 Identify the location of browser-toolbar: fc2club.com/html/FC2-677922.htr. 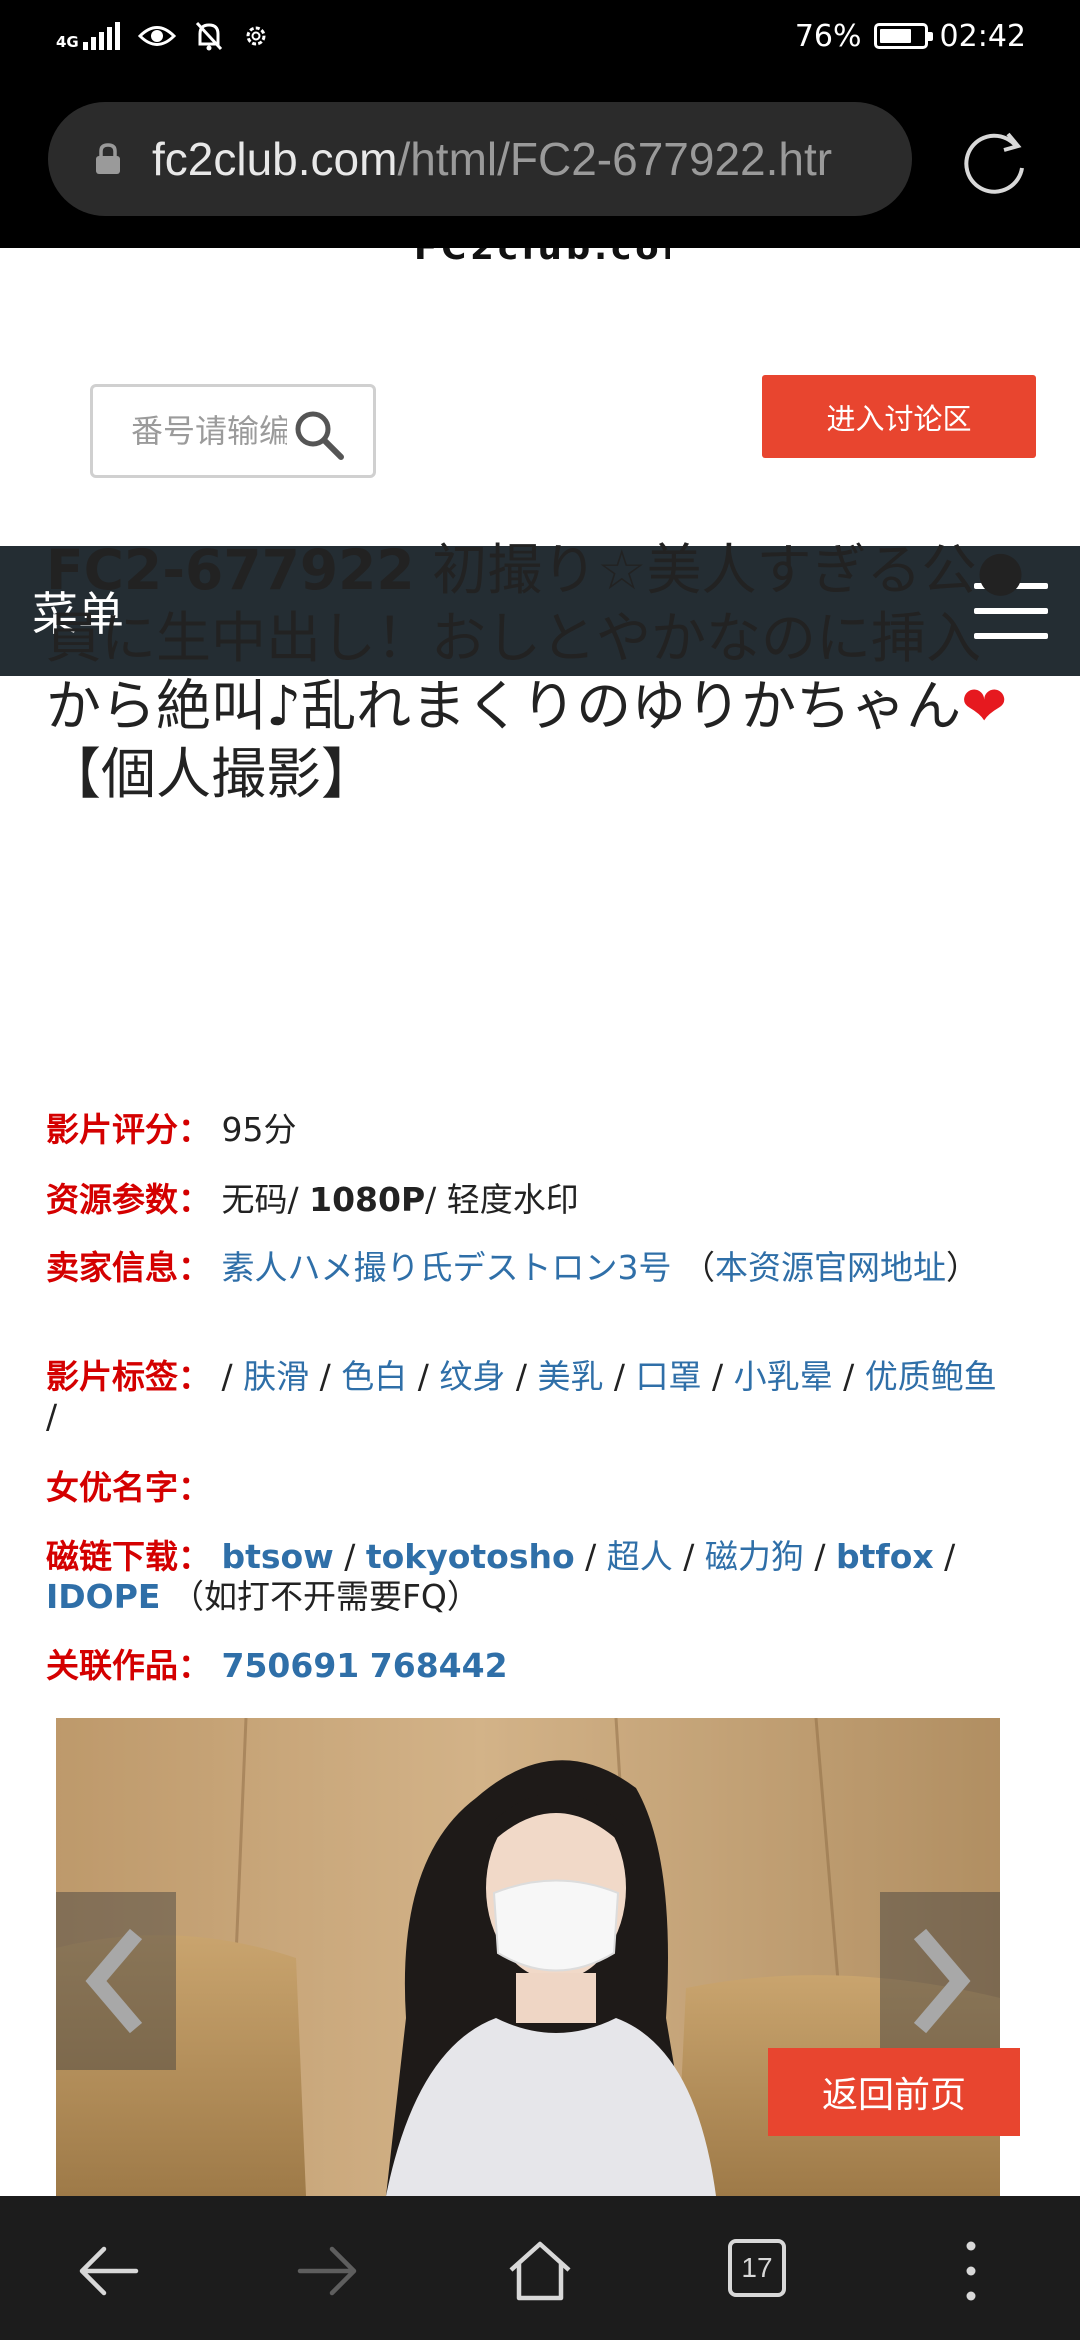
(540, 160).